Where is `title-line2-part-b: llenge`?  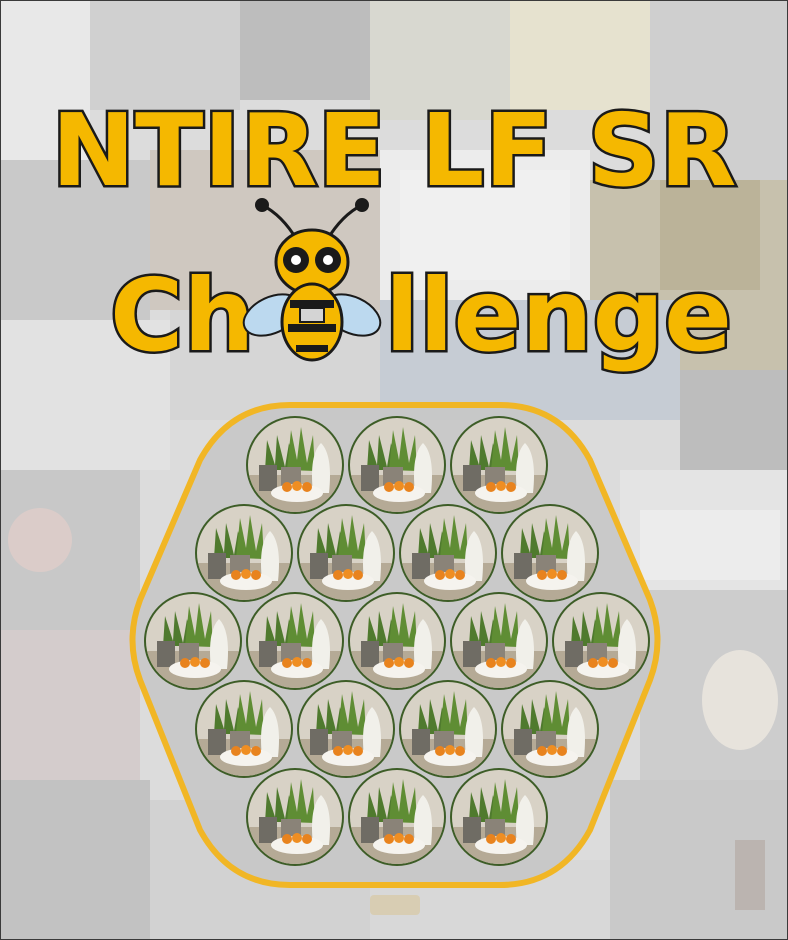 title-line2-part-b: llenge is located at coordinates (558, 315).